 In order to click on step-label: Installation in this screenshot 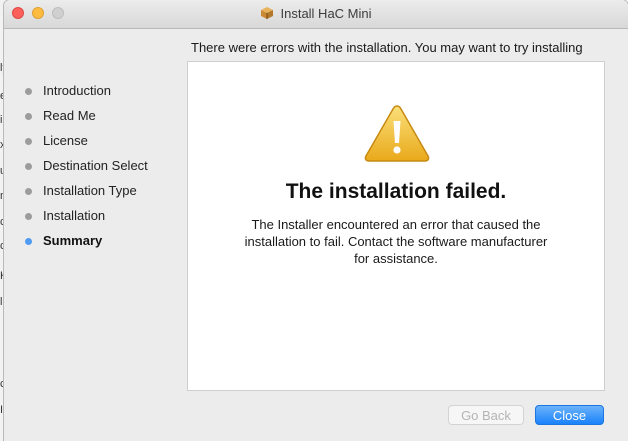, I will do `click(74, 215)`.